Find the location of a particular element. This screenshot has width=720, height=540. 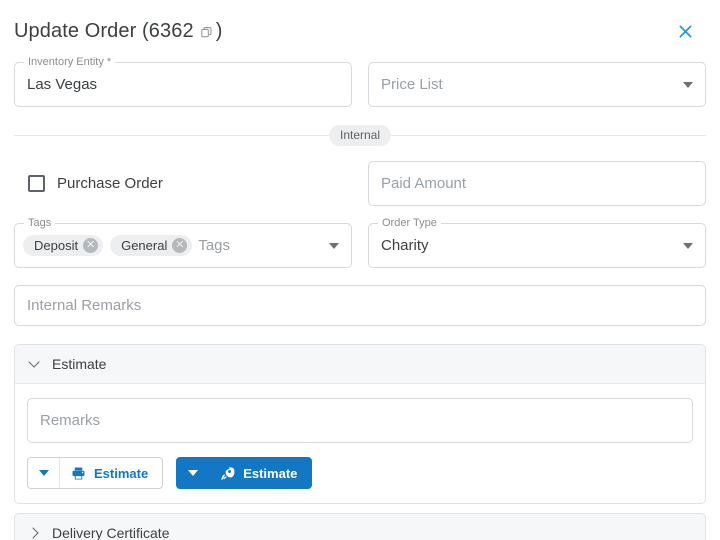

internal-remarks-input: Internal Remarks is located at coordinates (360, 305).